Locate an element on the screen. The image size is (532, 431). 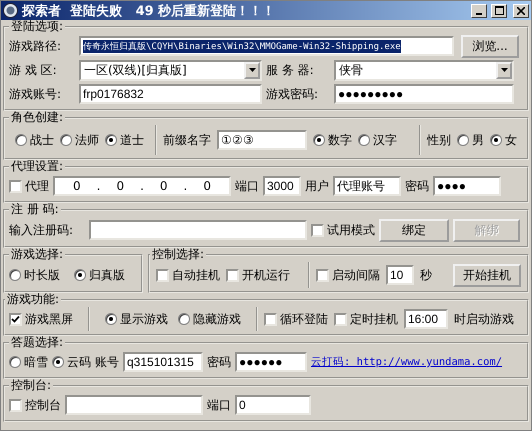
field-label: 秒 is located at coordinates (426, 275).